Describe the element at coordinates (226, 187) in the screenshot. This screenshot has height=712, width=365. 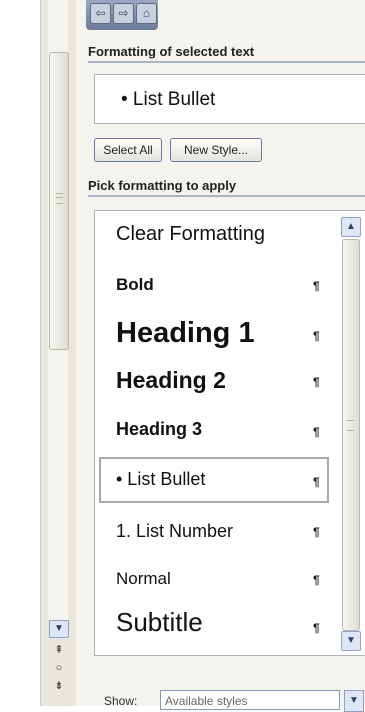
I see `pick-formatting-section-label: Pick formatting to apply` at that location.